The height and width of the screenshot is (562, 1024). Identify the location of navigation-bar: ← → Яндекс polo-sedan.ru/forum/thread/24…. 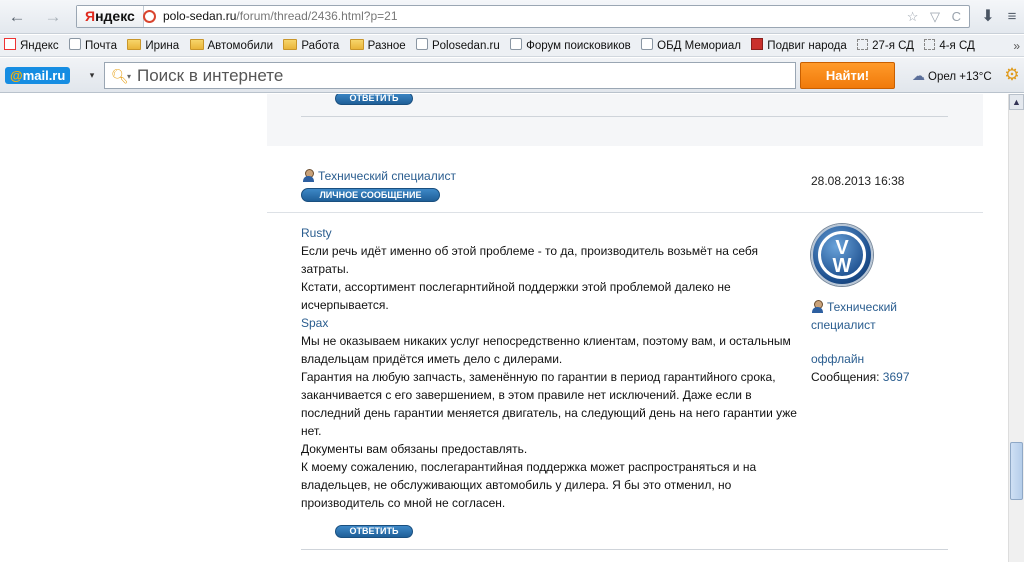
(512, 17).